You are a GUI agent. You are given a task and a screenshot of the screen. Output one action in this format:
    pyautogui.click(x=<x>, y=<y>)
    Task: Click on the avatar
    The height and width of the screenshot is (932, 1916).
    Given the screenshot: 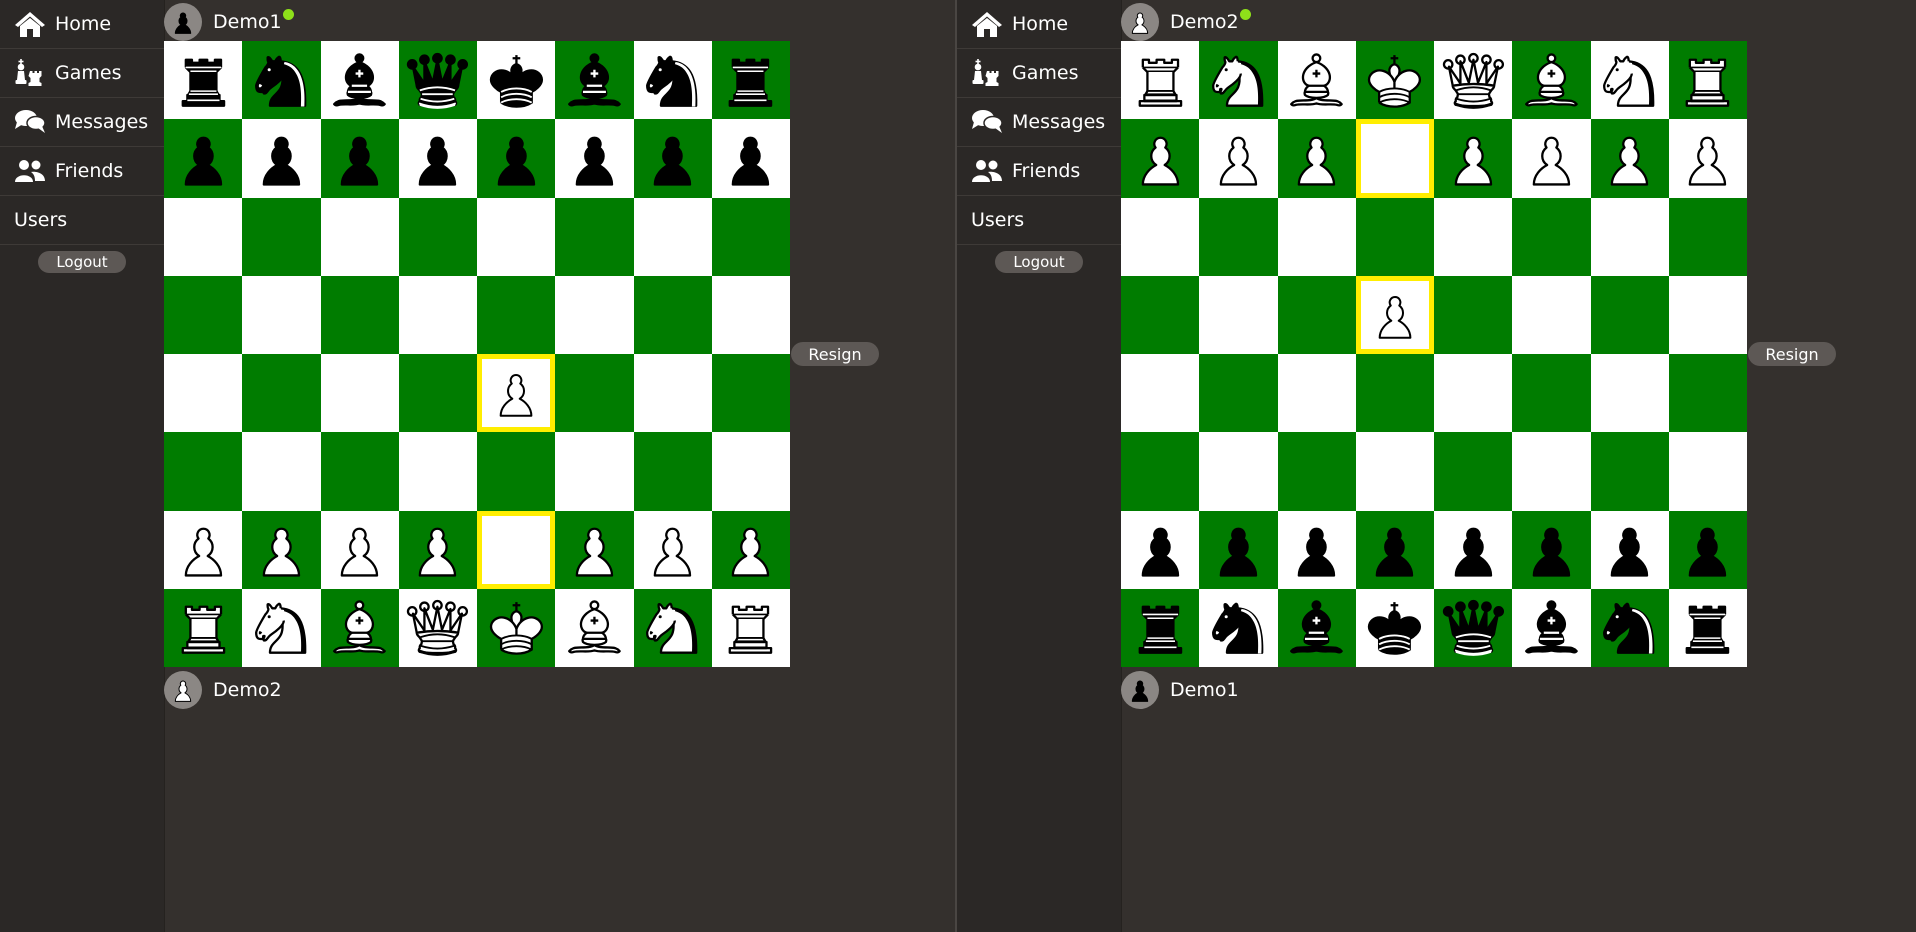 What is the action you would take?
    pyautogui.click(x=1140, y=22)
    